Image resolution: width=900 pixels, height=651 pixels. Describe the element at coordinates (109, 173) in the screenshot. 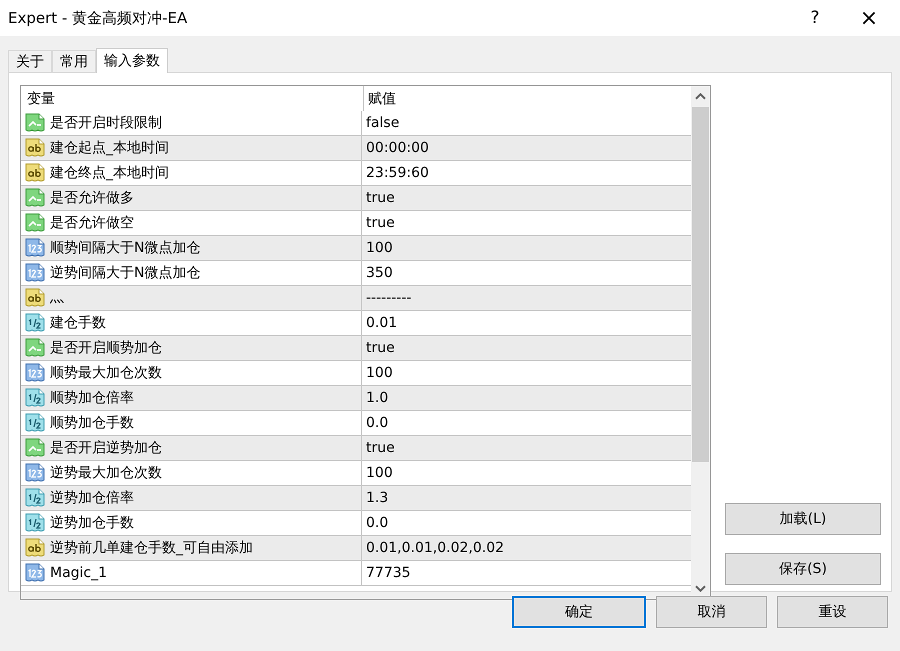

I see `parameter-name: 建仓终点_本地时间` at that location.